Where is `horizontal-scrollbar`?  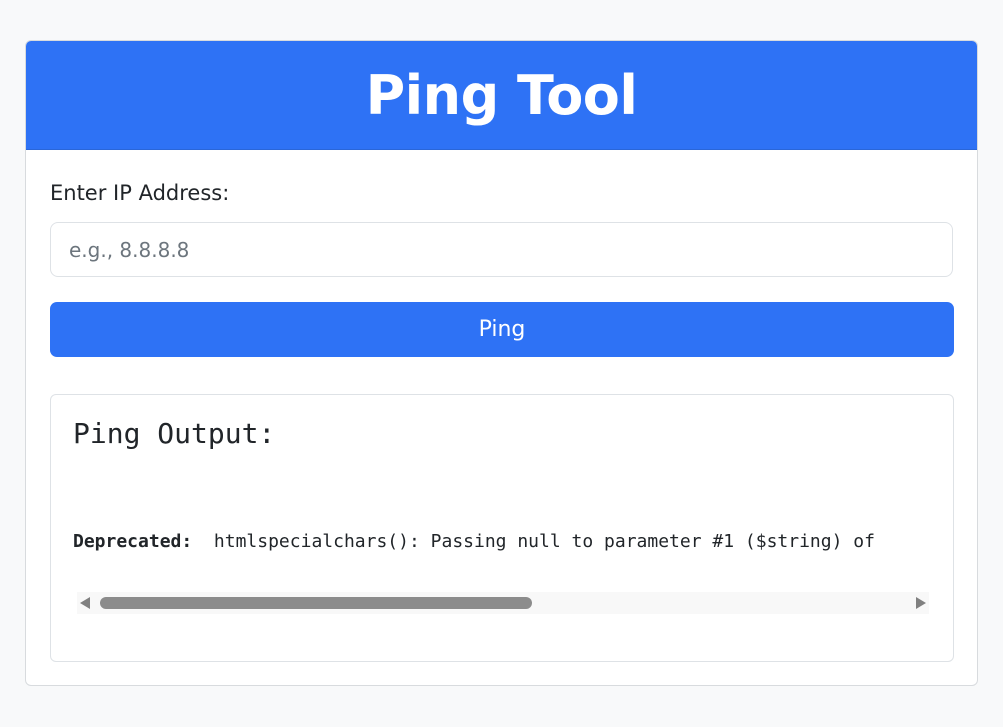 horizontal-scrollbar is located at coordinates (503, 603).